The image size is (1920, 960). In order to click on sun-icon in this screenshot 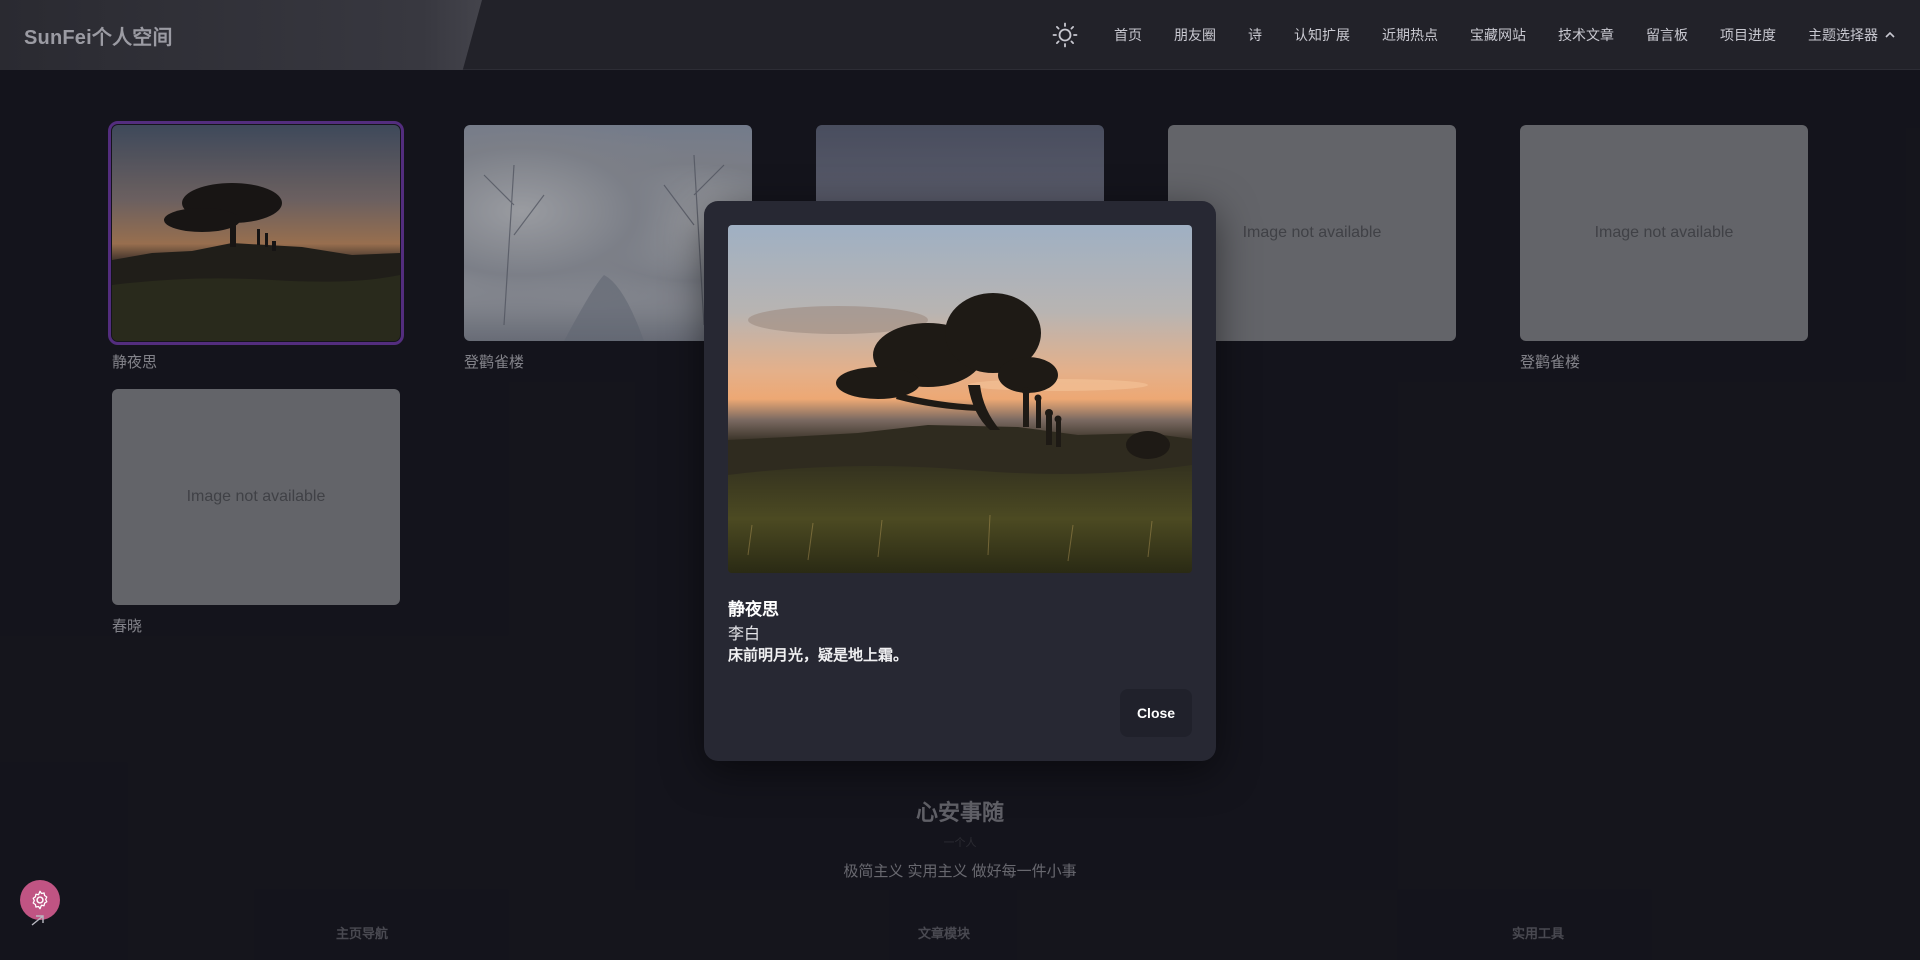, I will do `click(1065, 35)`.